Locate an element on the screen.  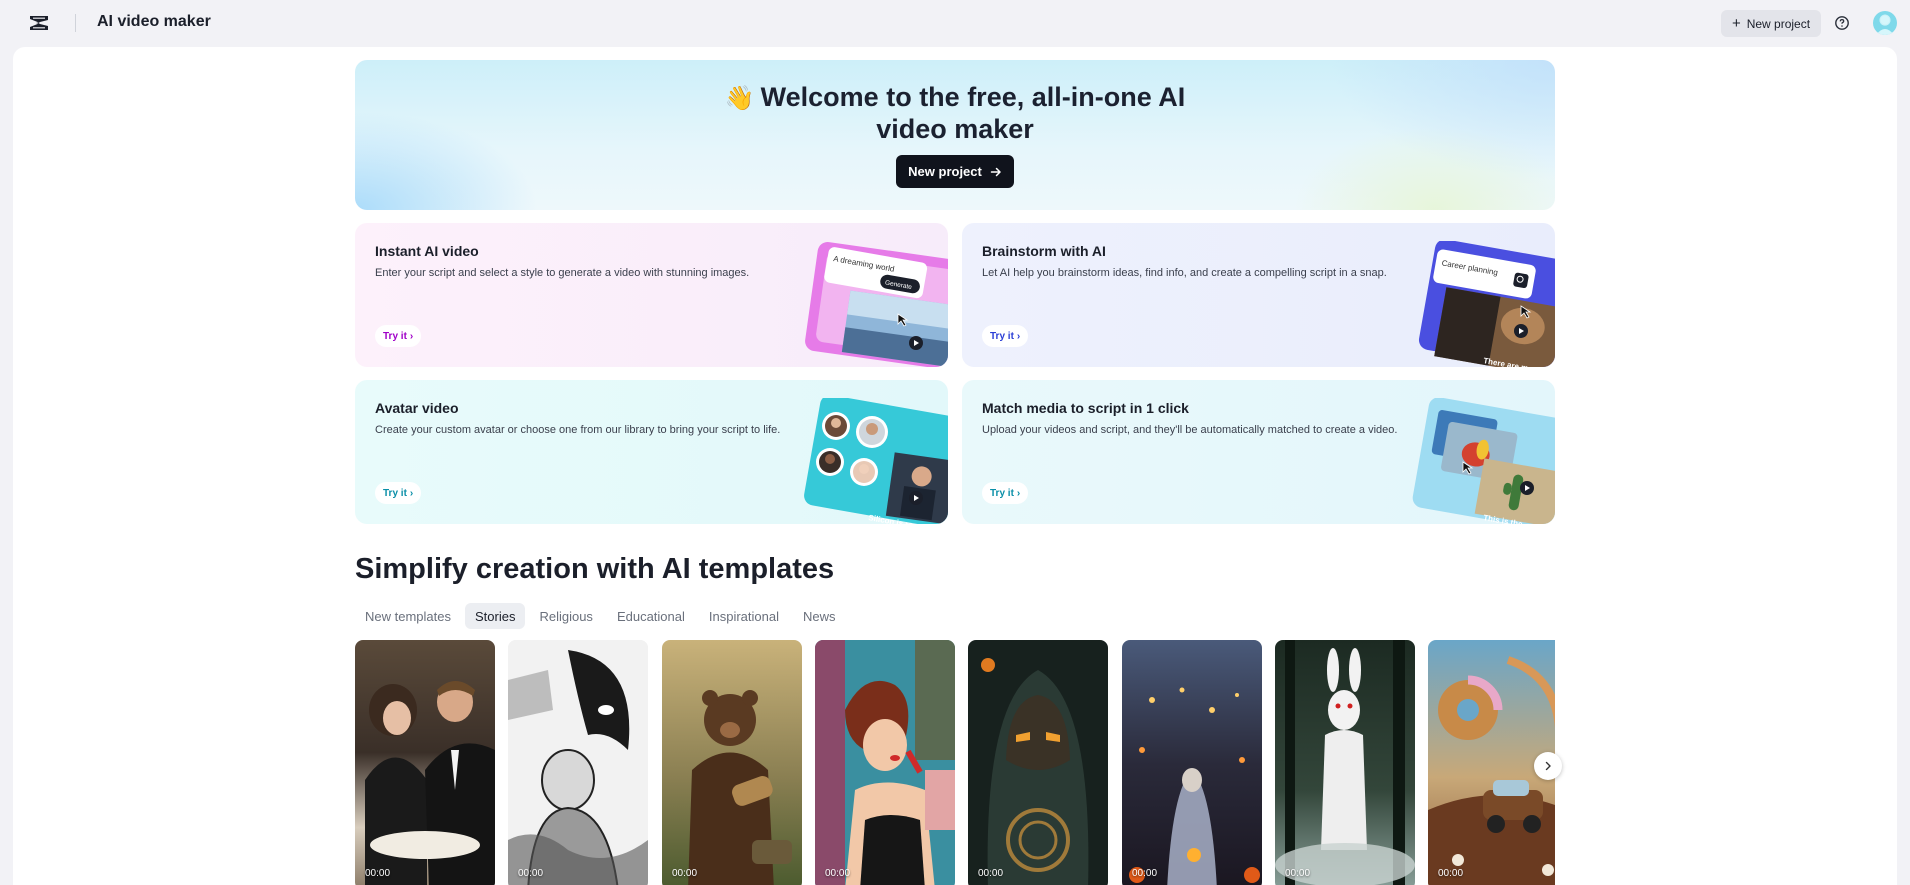
capcut-logo-icon is located at coordinates (39, 23).